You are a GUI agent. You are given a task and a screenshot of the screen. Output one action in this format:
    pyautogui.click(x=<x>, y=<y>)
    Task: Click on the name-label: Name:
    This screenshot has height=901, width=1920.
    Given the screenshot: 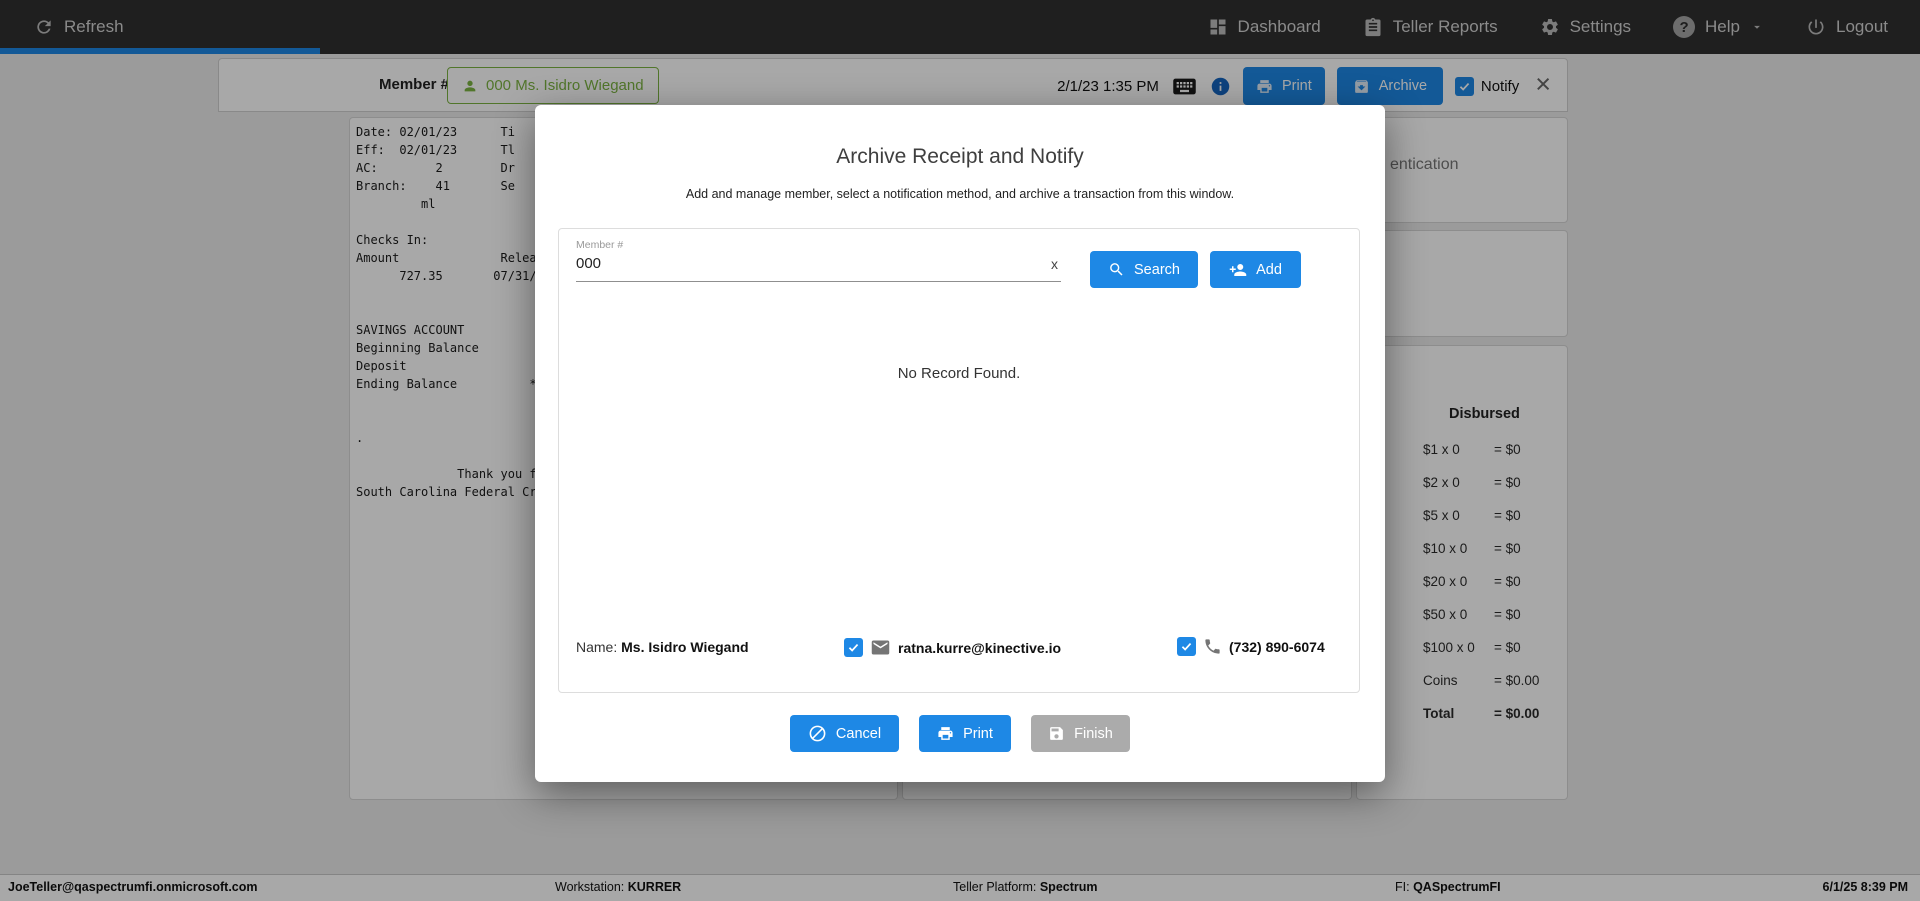 What is the action you would take?
    pyautogui.click(x=597, y=647)
    